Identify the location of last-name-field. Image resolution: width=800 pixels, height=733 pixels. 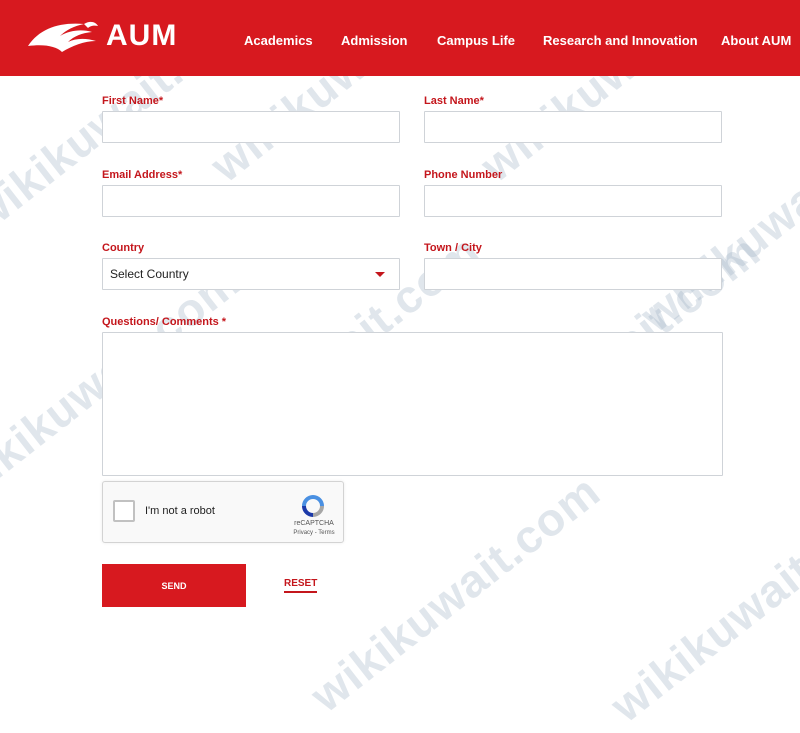
(573, 127).